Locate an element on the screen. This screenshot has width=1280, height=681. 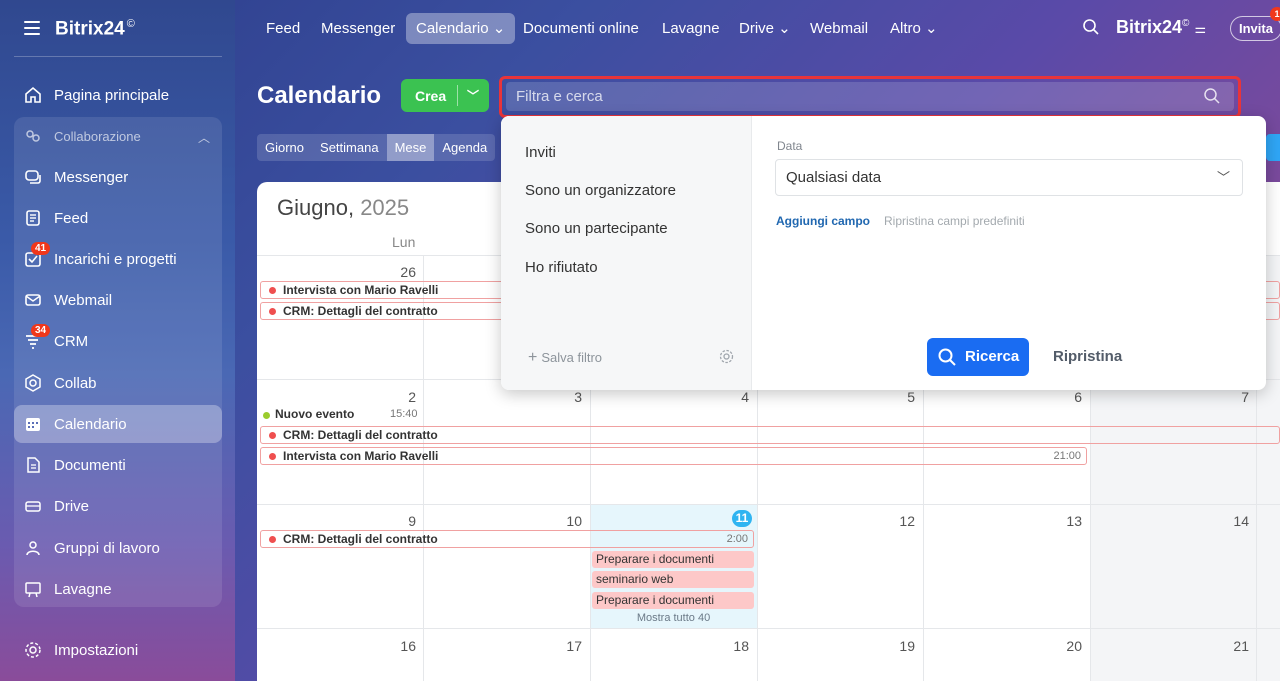
reset-fields-link: Ripristina campi predefiniti is located at coordinates (954, 221).